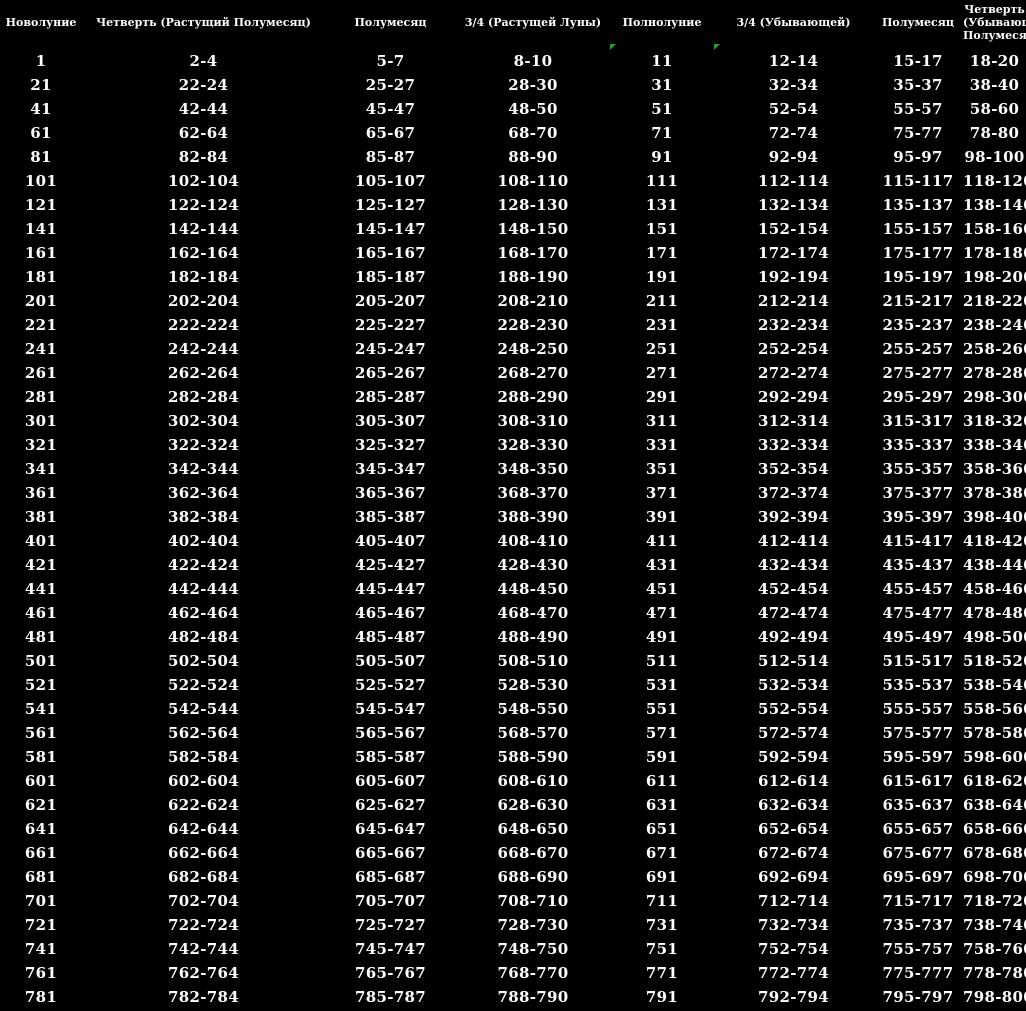 This screenshot has height=1011, width=1026. Describe the element at coordinates (662, 757) in the screenshot. I see `table-cell: 591` at that location.